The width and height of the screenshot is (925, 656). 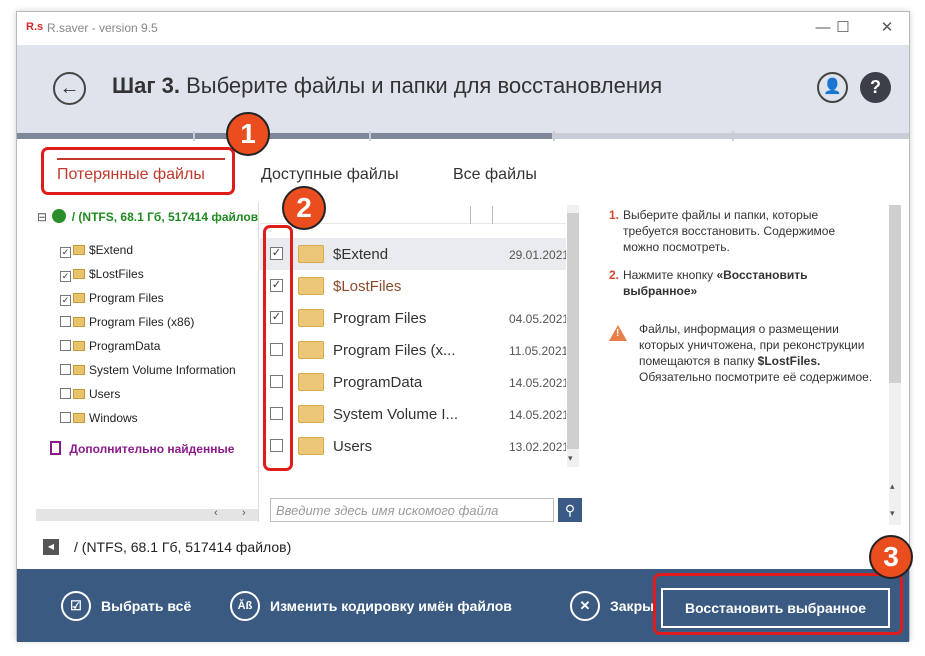 I want to click on highlight-restore-button, so click(x=778, y=604).